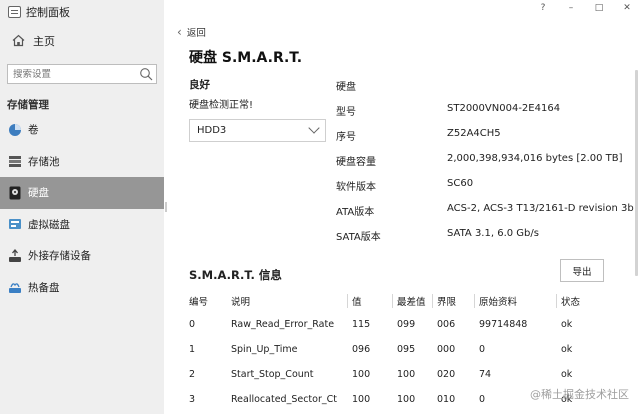 This screenshot has height=414, width=641. What do you see at coordinates (235, 275) in the screenshot?
I see `smart-info-heading: S.M.A.R.T. 信息` at bounding box center [235, 275].